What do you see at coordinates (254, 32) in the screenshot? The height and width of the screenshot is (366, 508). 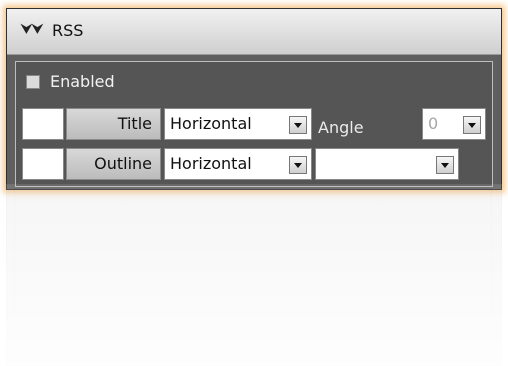 I see `panel-header: ⮟⮟ RSS` at bounding box center [254, 32].